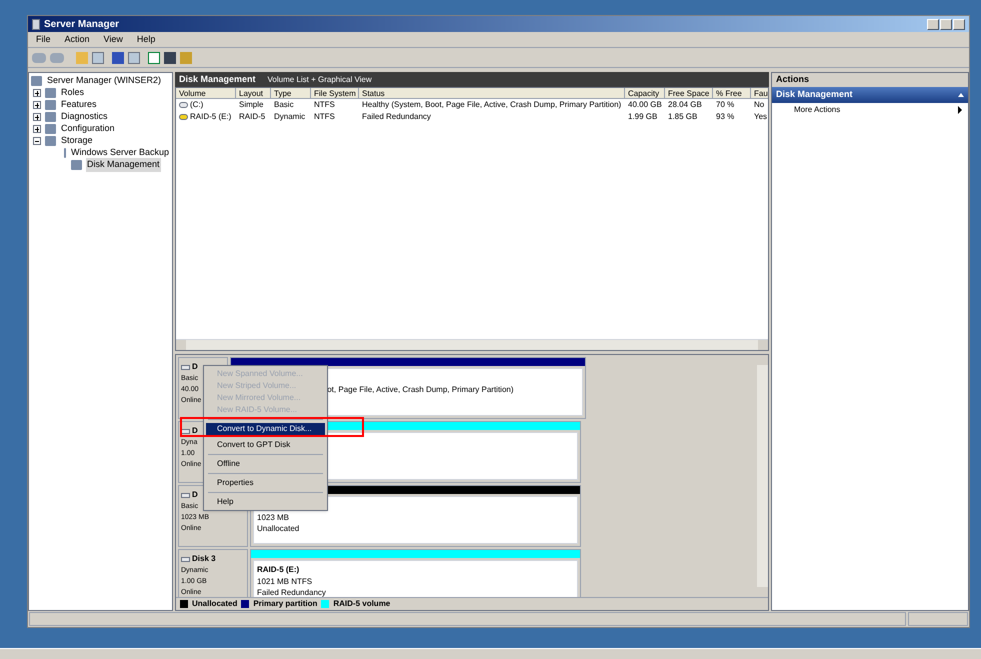 The height and width of the screenshot is (659, 981). Describe the element at coordinates (492, 105) in the screenshot. I see `table-cell: Healthy (System, Boot, Page File, Active, Crash Dump, Primary Partition)` at that location.